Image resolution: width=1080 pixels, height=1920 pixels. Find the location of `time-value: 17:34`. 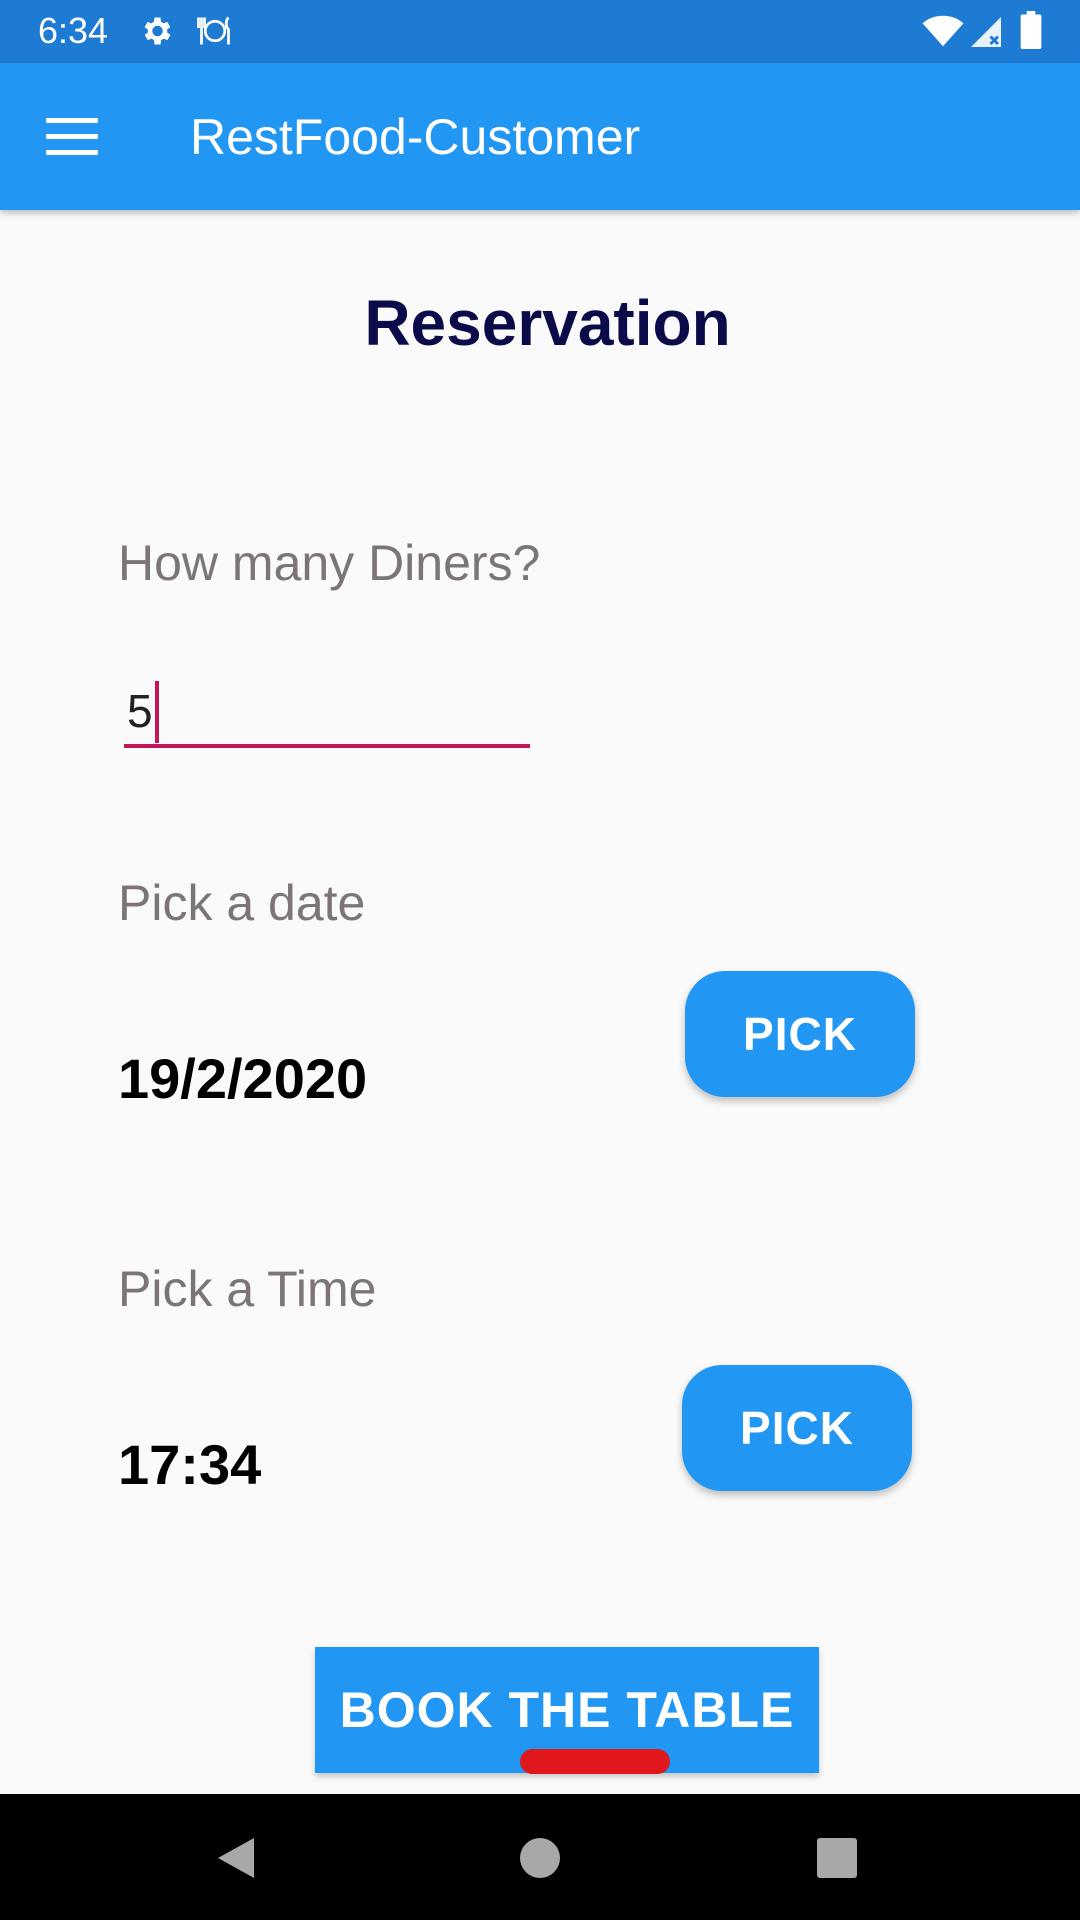

time-value: 17:34 is located at coordinates (190, 1464).